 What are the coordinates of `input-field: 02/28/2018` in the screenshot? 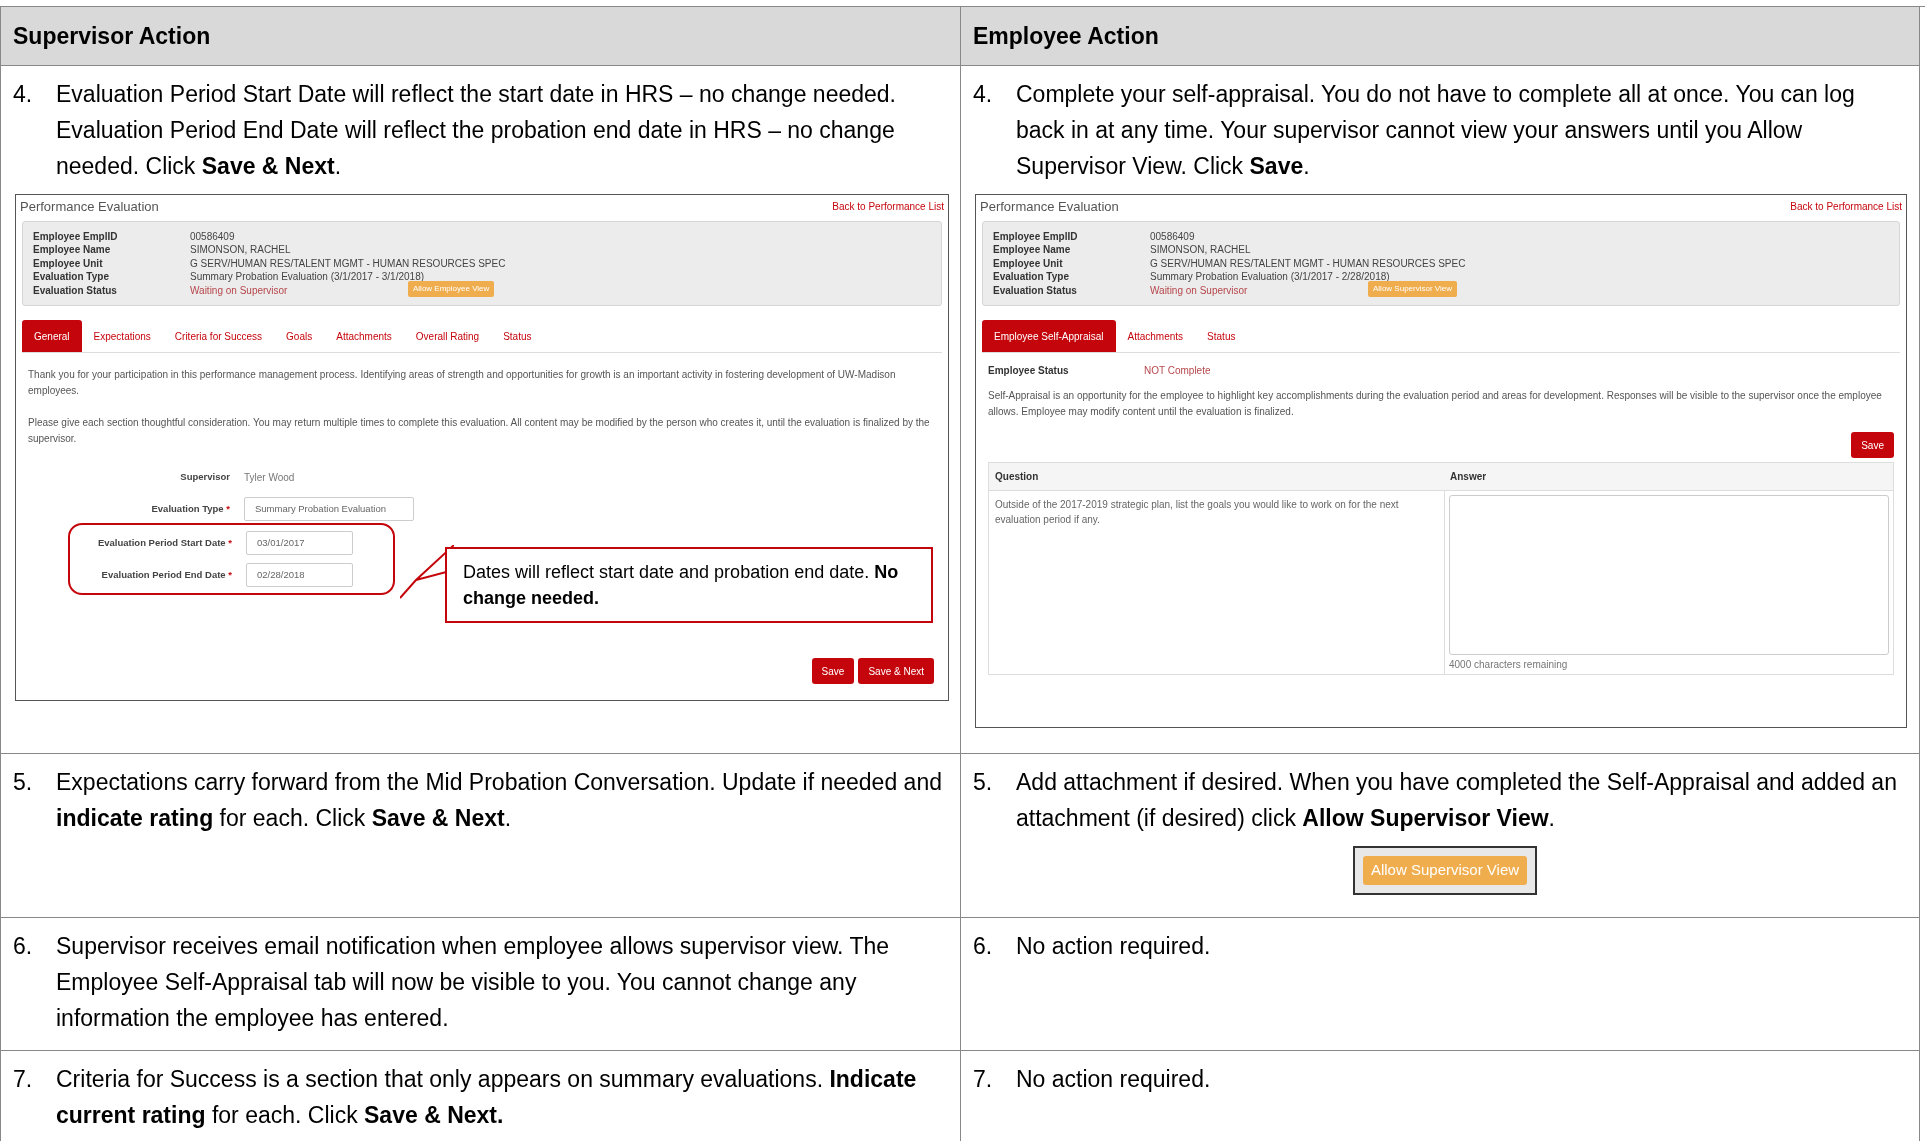 It's located at (299, 575).